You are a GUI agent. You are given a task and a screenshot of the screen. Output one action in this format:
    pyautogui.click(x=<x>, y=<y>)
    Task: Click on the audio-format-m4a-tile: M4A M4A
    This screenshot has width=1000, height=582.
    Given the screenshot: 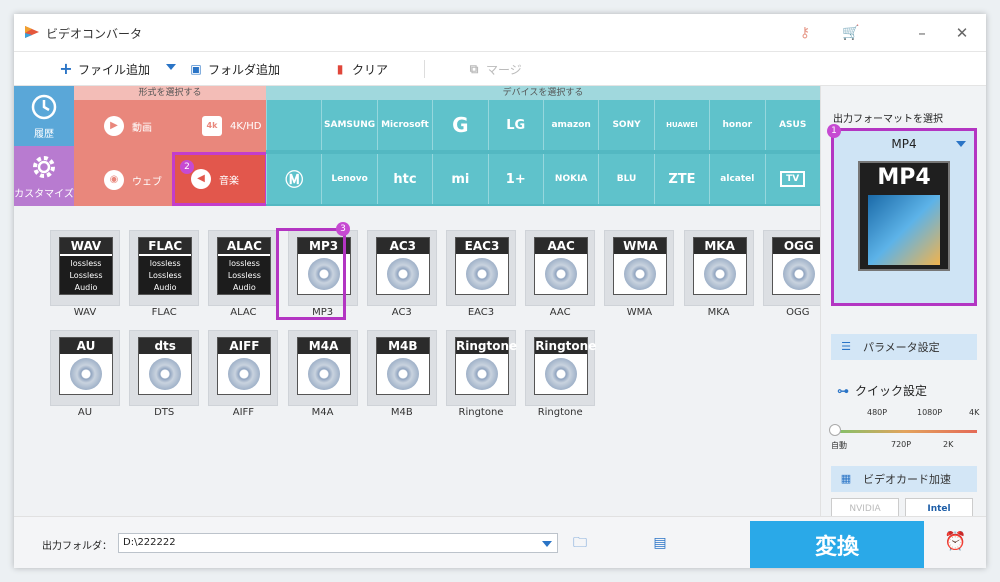 What is the action you would take?
    pyautogui.click(x=322, y=377)
    